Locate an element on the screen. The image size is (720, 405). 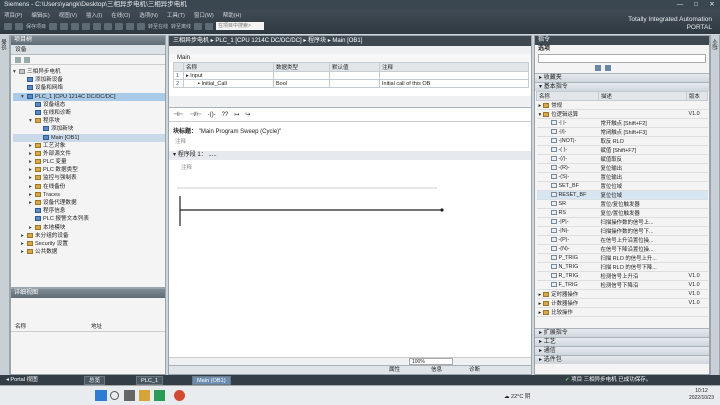
new-project-icon is located at coordinates (8, 26).